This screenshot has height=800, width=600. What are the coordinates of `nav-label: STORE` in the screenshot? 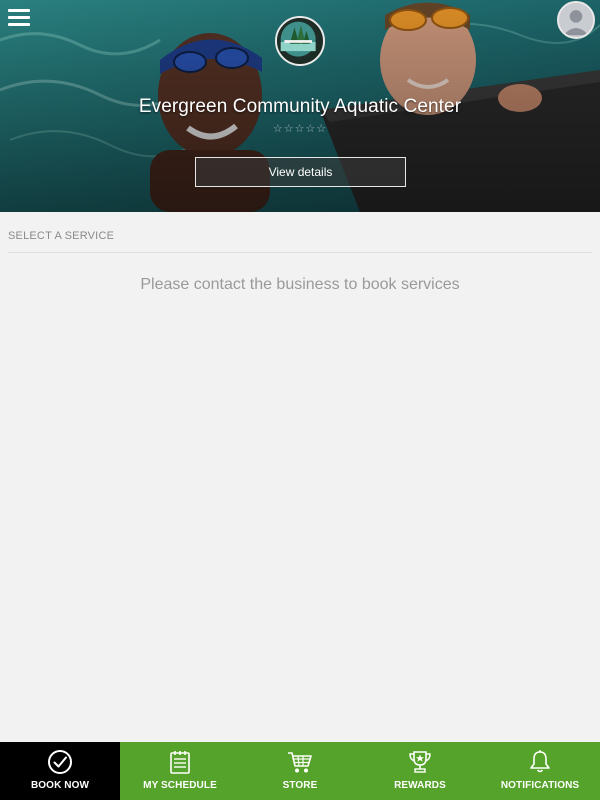 It's located at (300, 785).